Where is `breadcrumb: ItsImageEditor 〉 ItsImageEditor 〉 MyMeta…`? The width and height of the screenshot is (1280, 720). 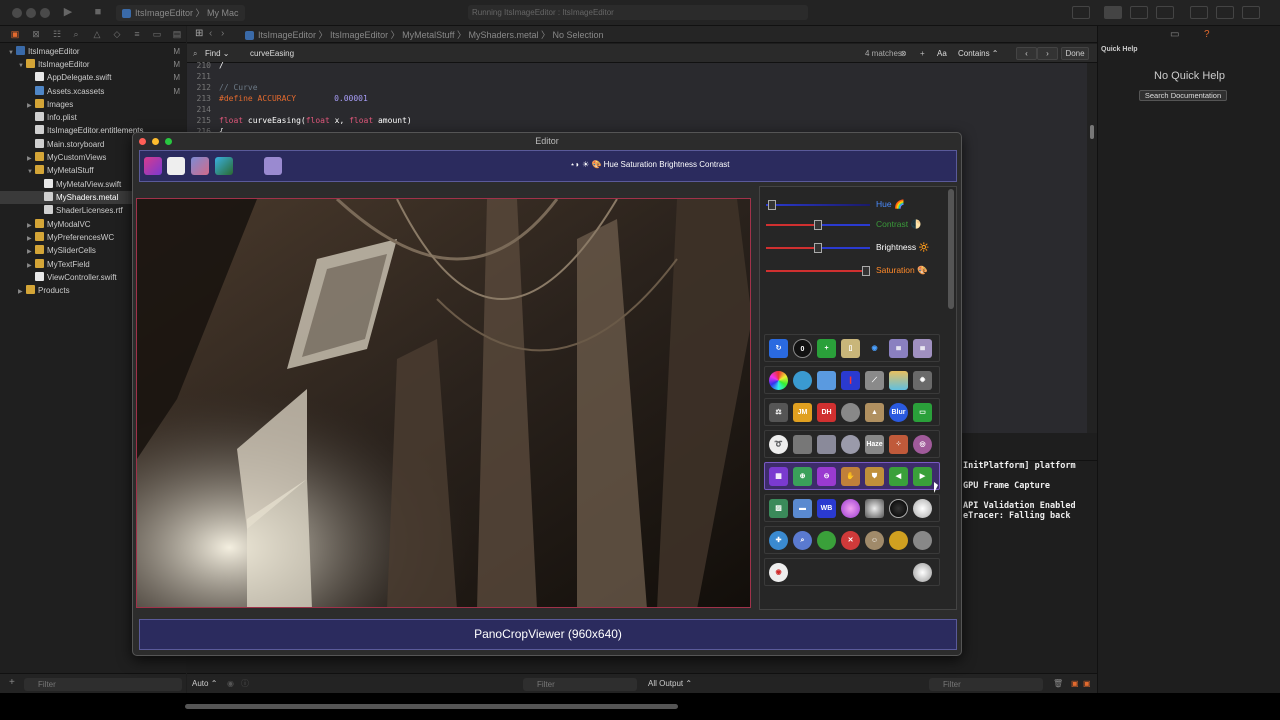 breadcrumb: ItsImageEditor 〉 ItsImageEditor 〉 MyMeta… is located at coordinates (424, 35).